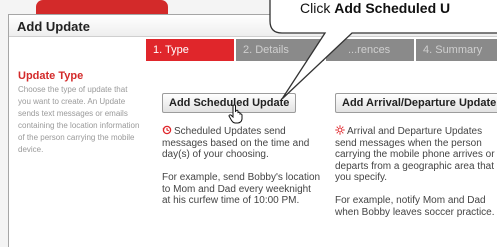 This screenshot has width=497, height=247. I want to click on tab-details: 2. Details, so click(280, 50).